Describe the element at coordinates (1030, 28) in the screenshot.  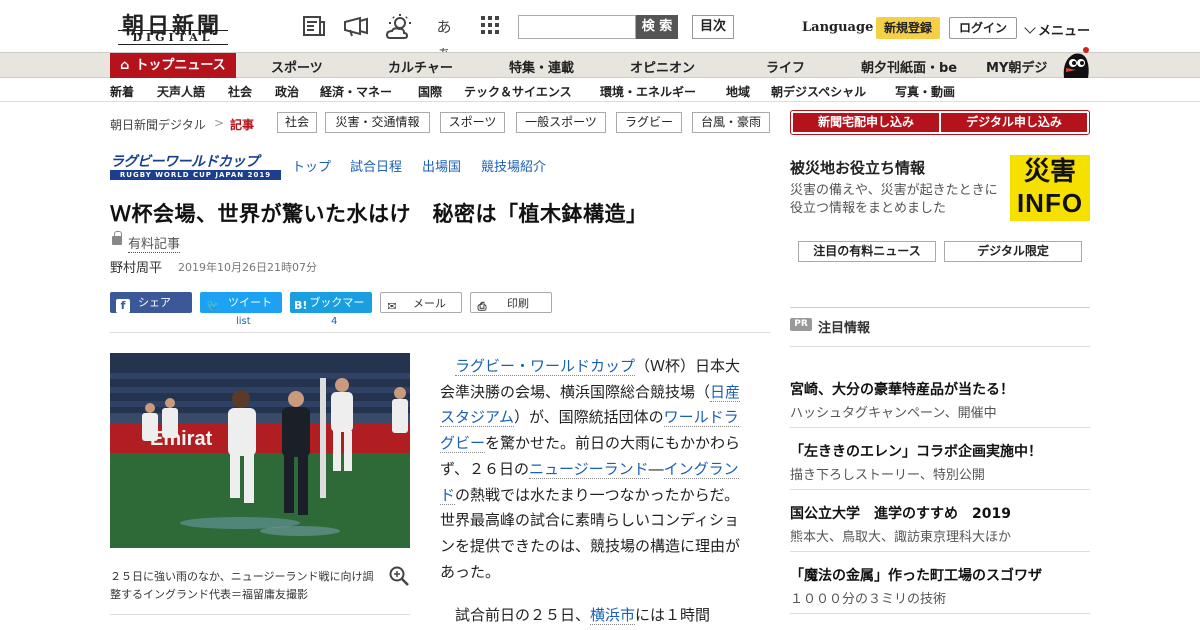
I see `chevron-down-icon` at that location.